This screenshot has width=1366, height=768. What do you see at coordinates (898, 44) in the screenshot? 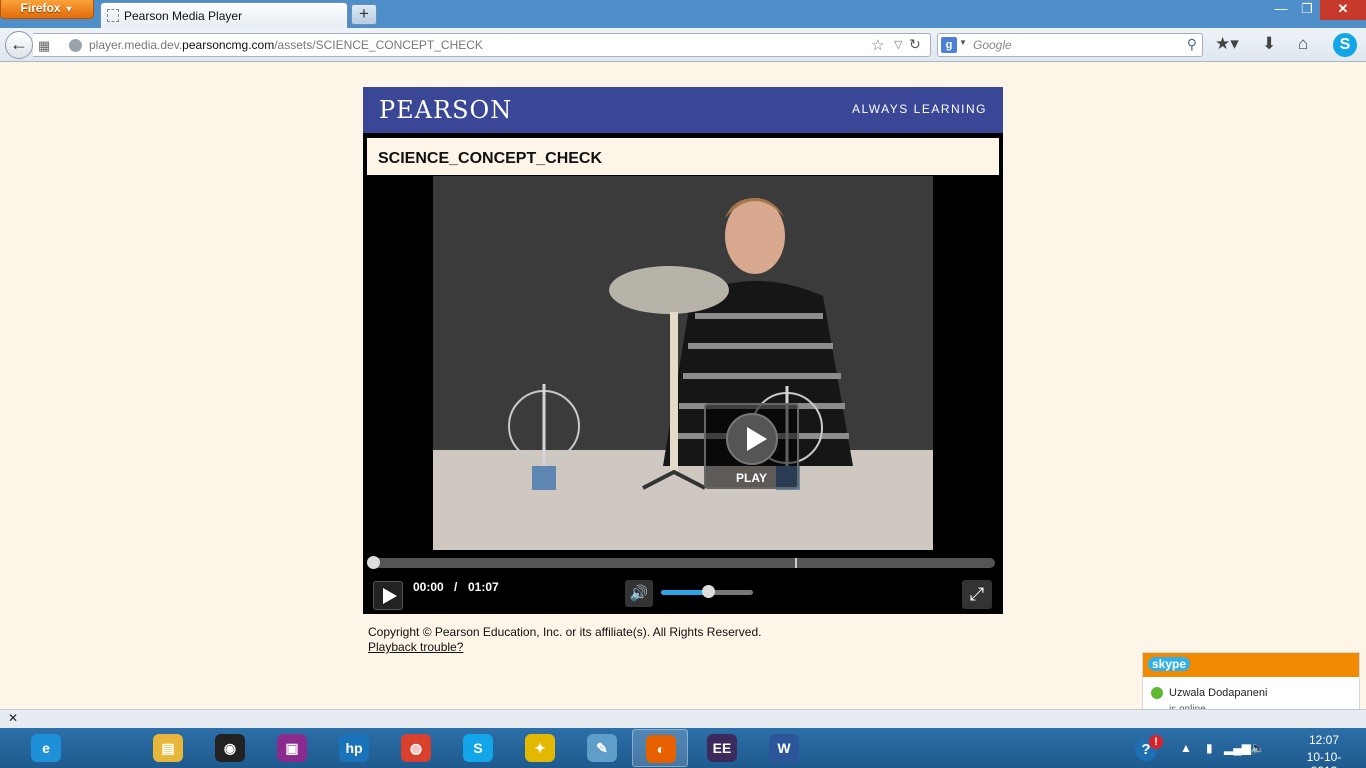
I see `history-dropdown-icon: ▽` at bounding box center [898, 44].